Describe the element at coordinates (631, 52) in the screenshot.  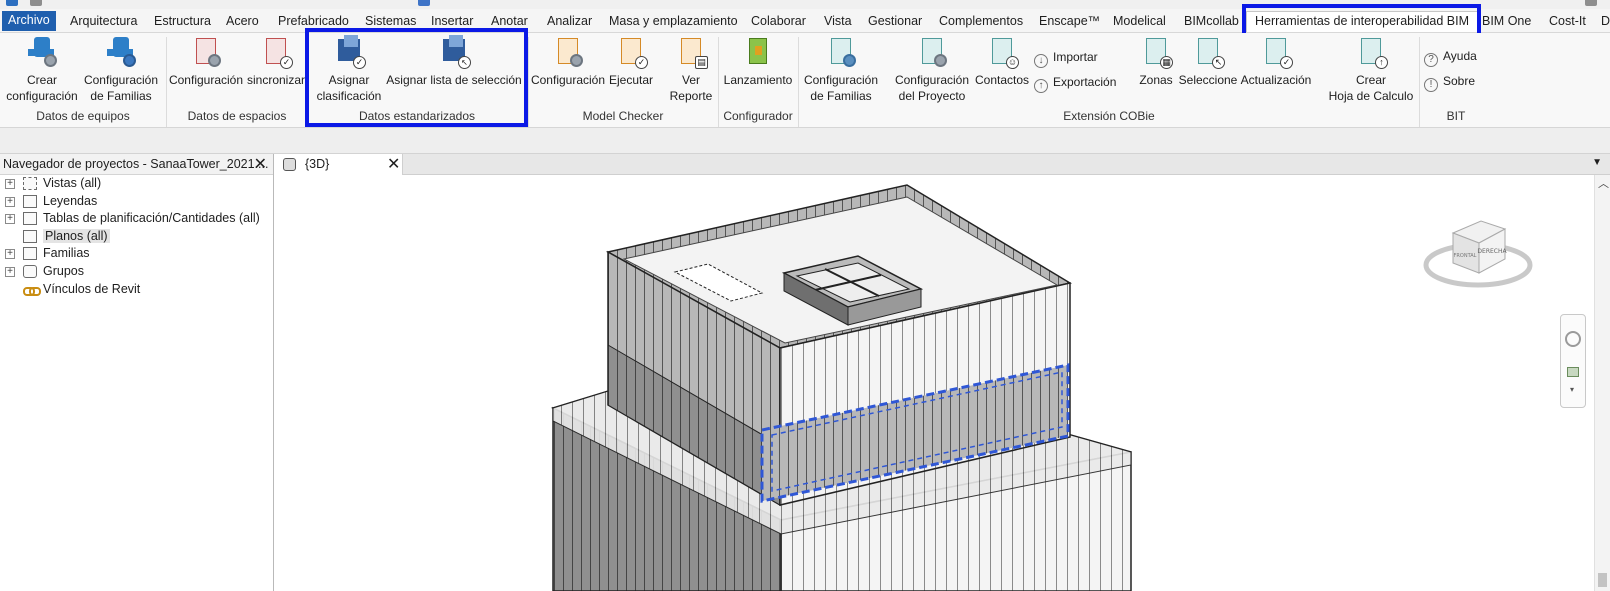
I see `checker-run-icon: ✓` at that location.